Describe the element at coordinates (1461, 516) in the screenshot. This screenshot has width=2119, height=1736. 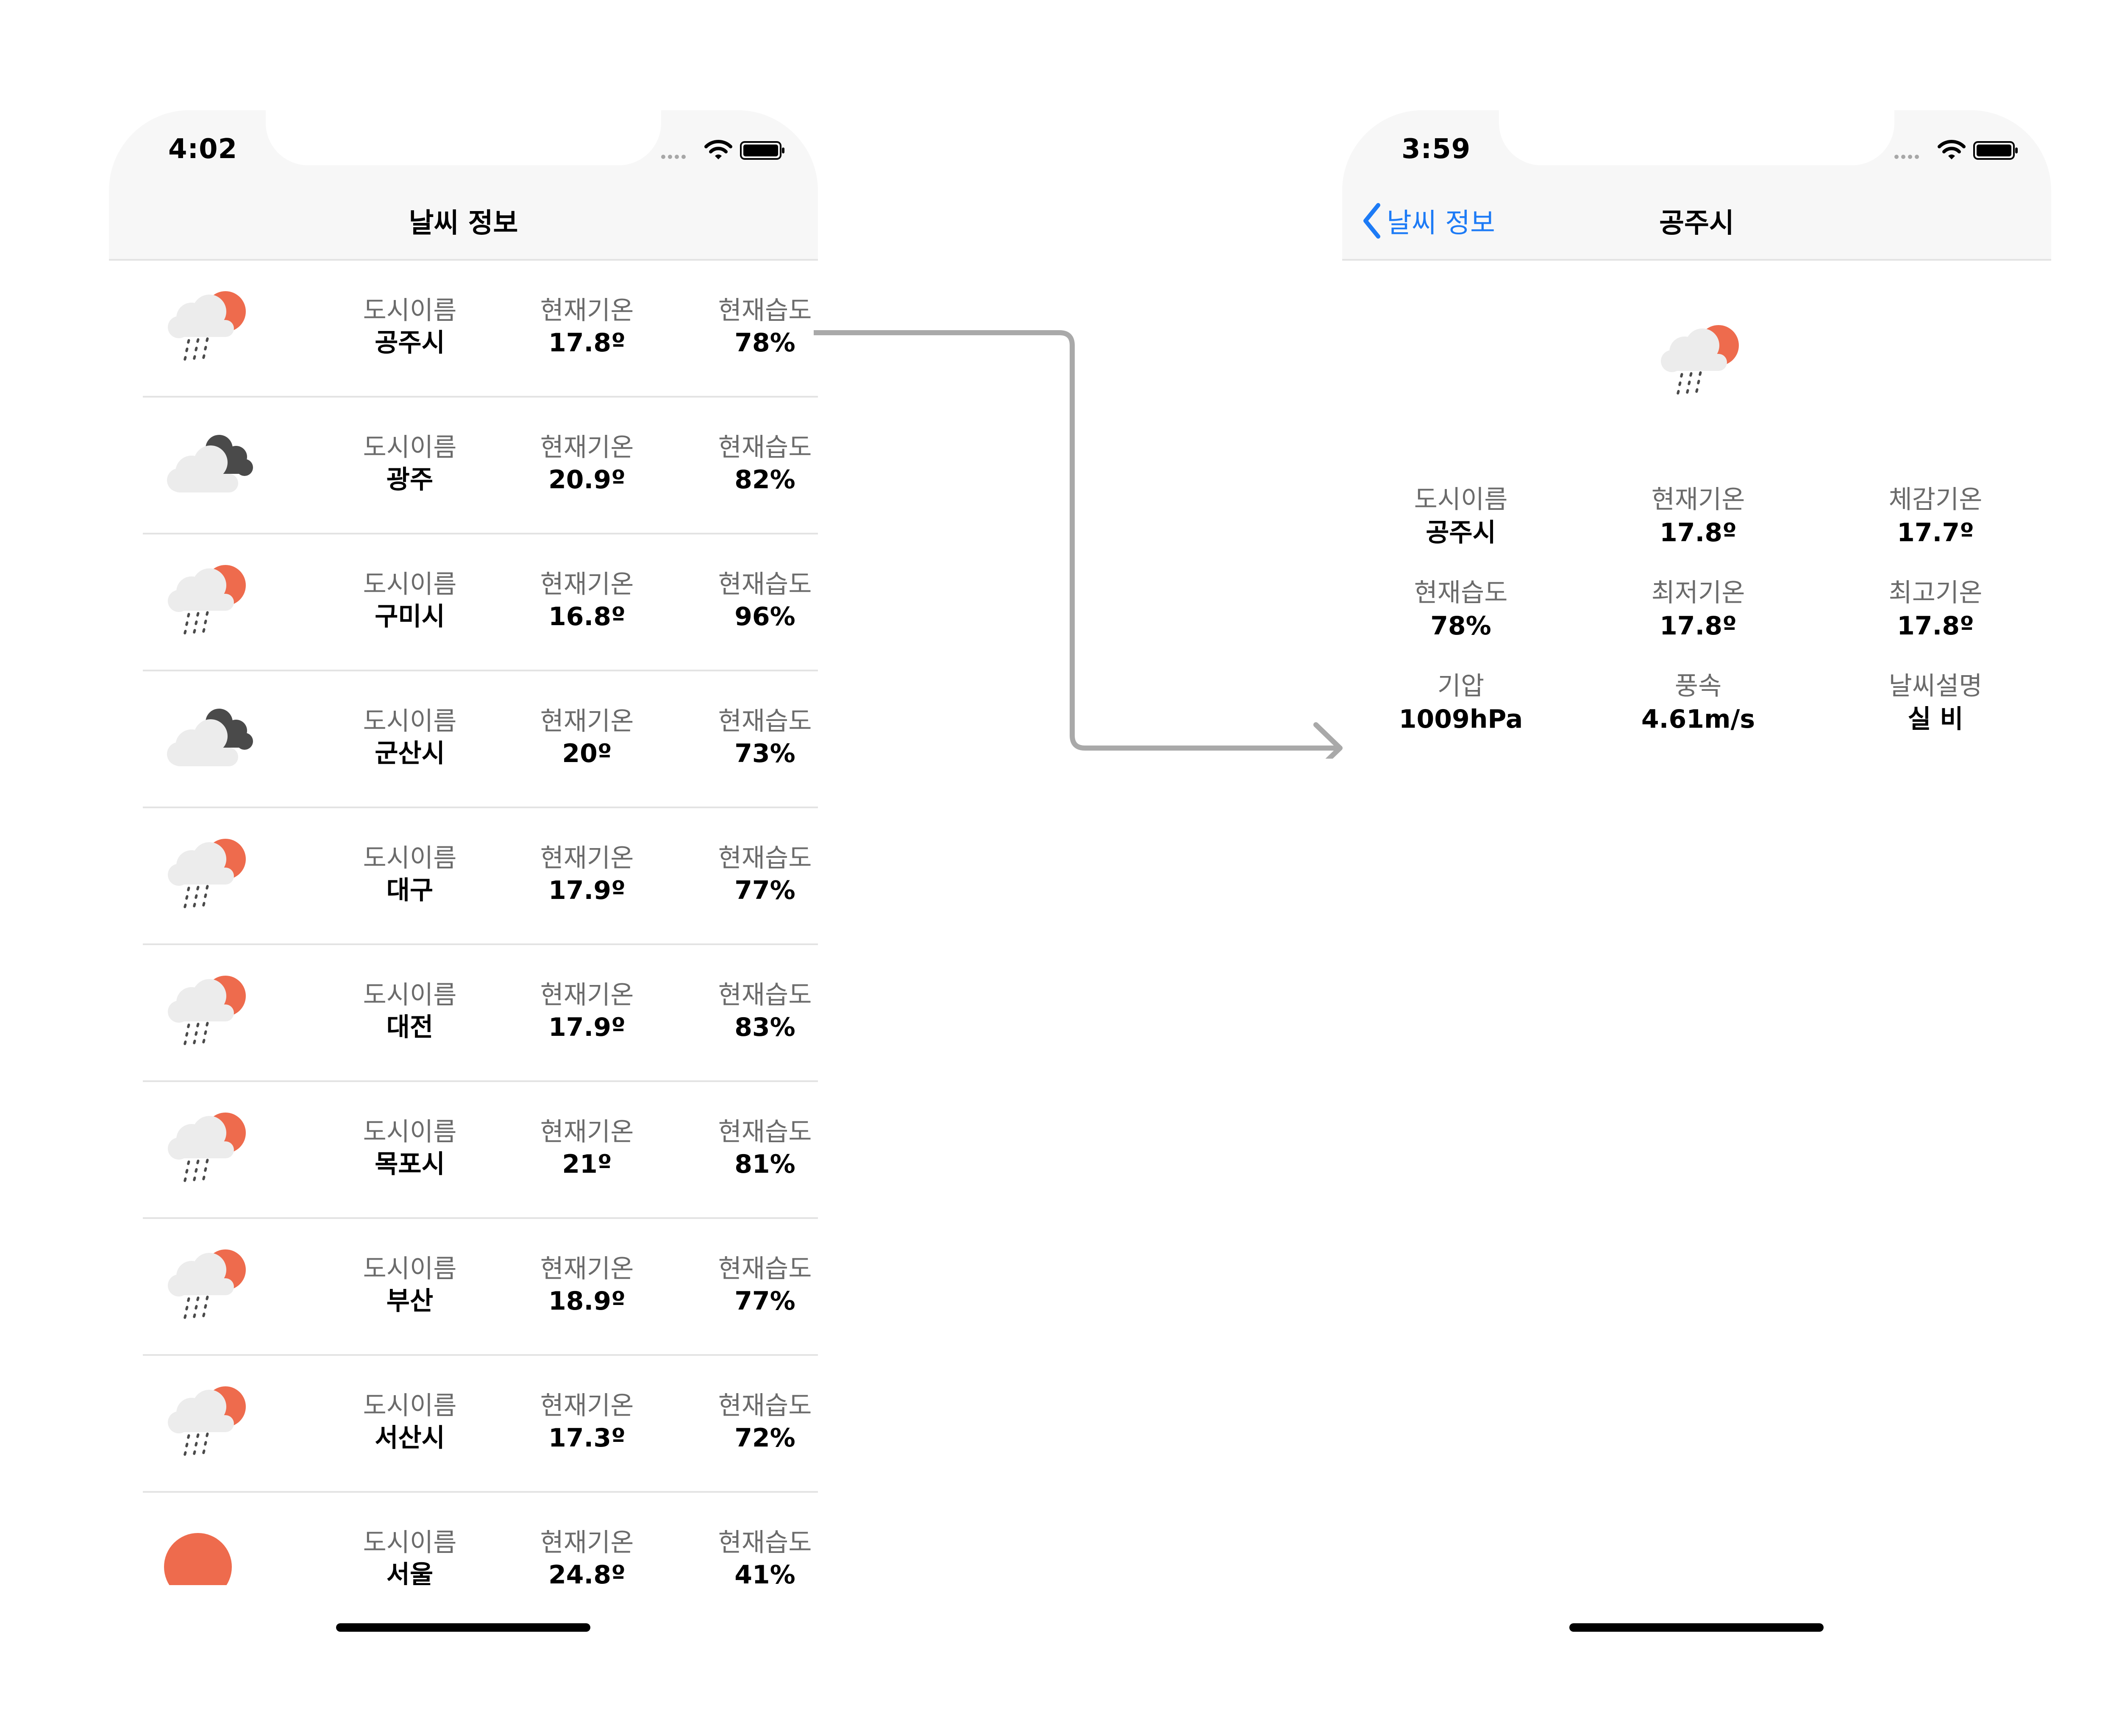
I see `detail-item: 도시이름 공주시` at that location.